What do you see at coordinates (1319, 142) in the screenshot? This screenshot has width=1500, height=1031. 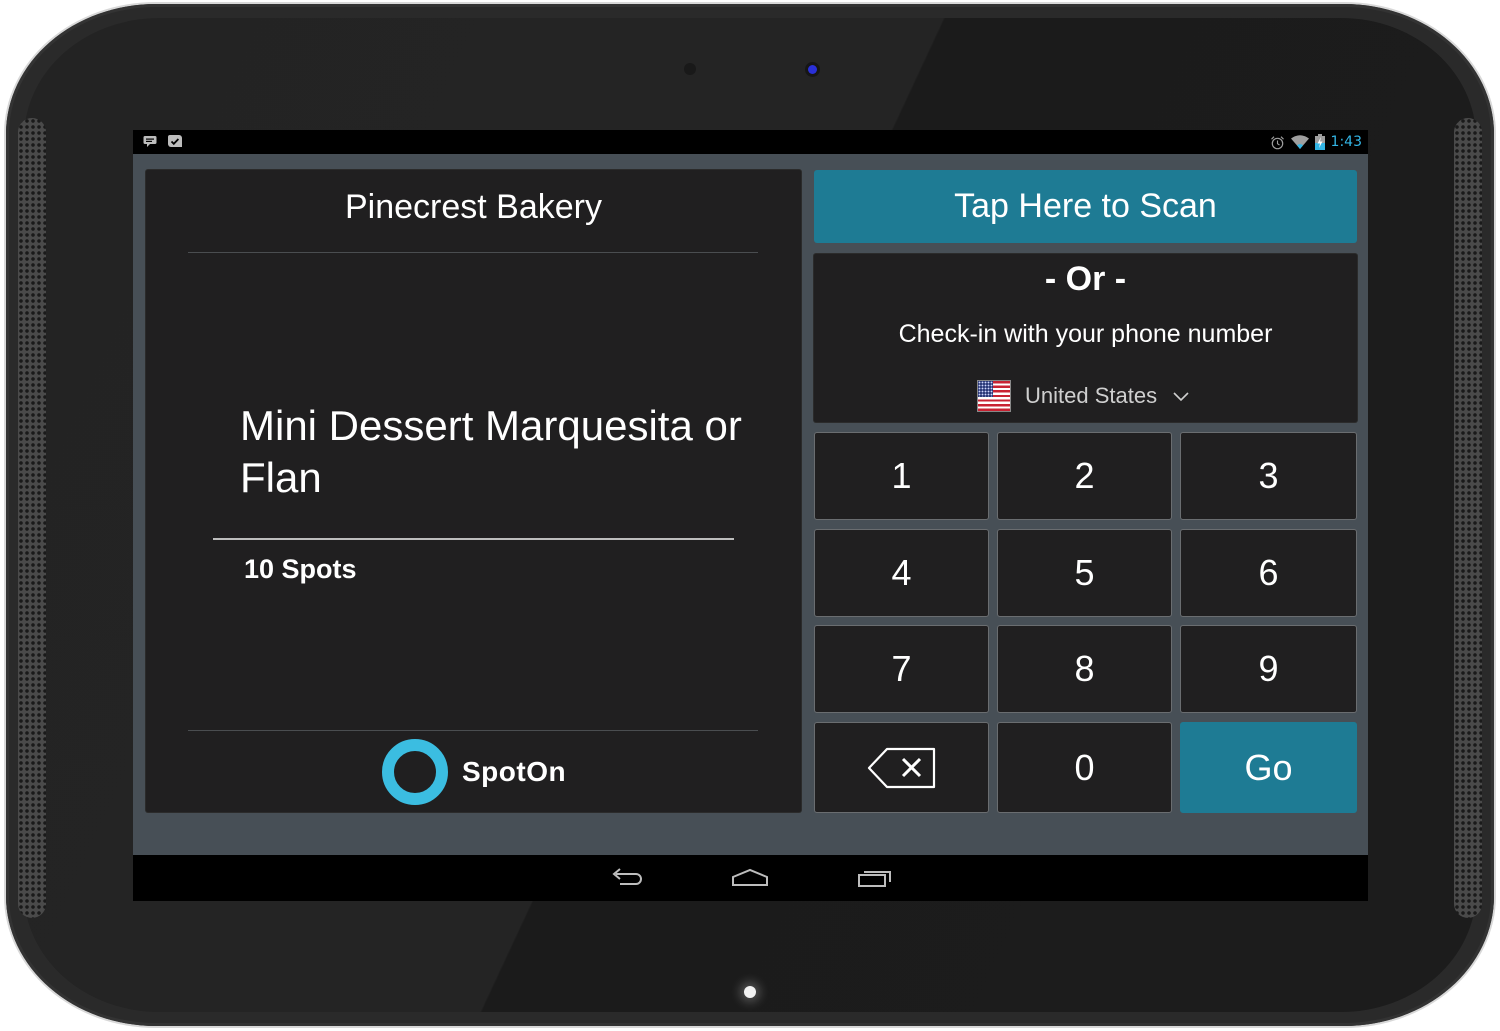 I see `battery-charging-icon` at bounding box center [1319, 142].